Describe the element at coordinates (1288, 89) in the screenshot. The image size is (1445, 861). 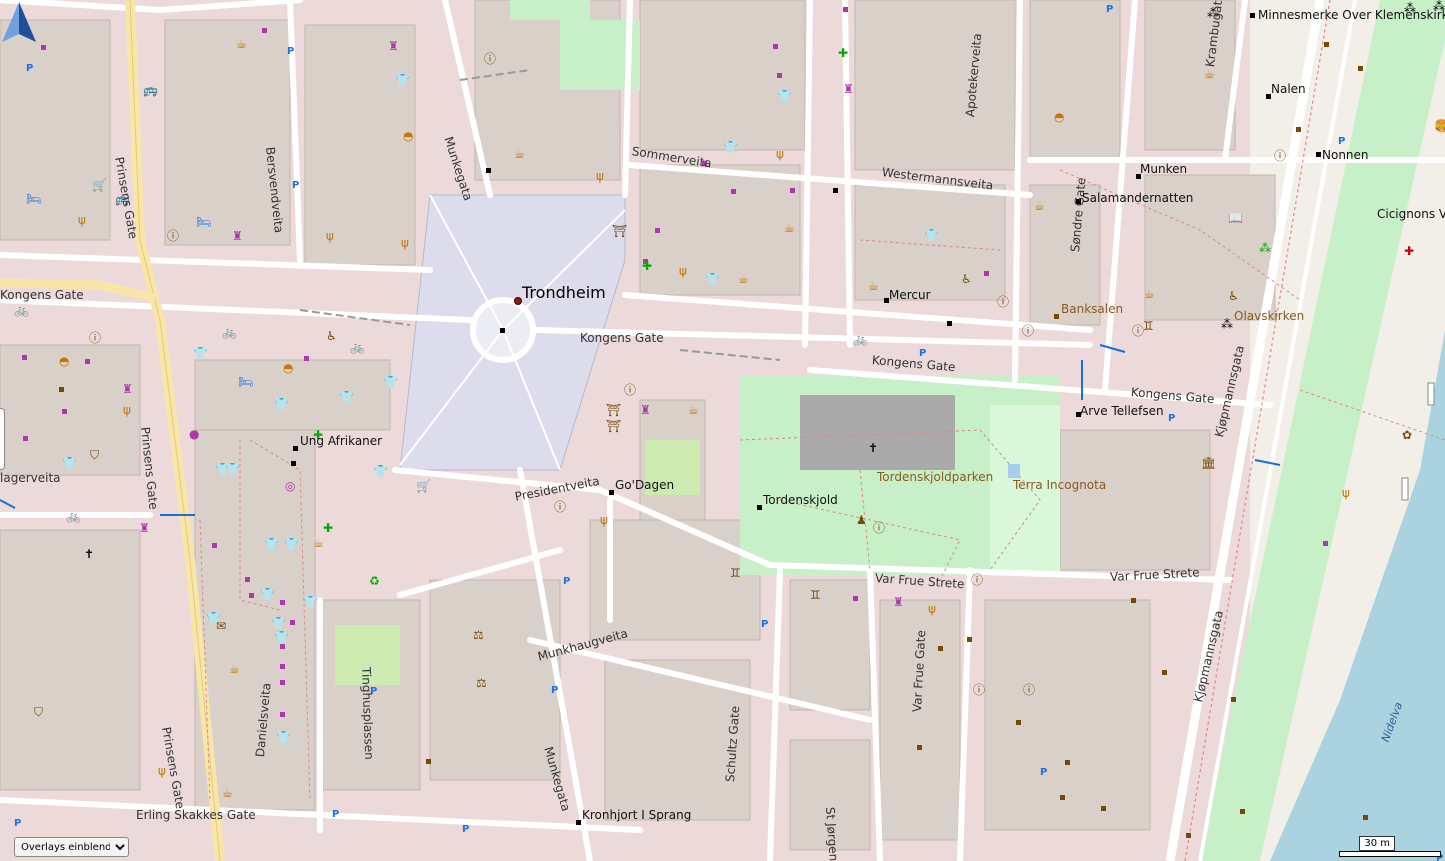
I see `poi-label: Nalen` at that location.